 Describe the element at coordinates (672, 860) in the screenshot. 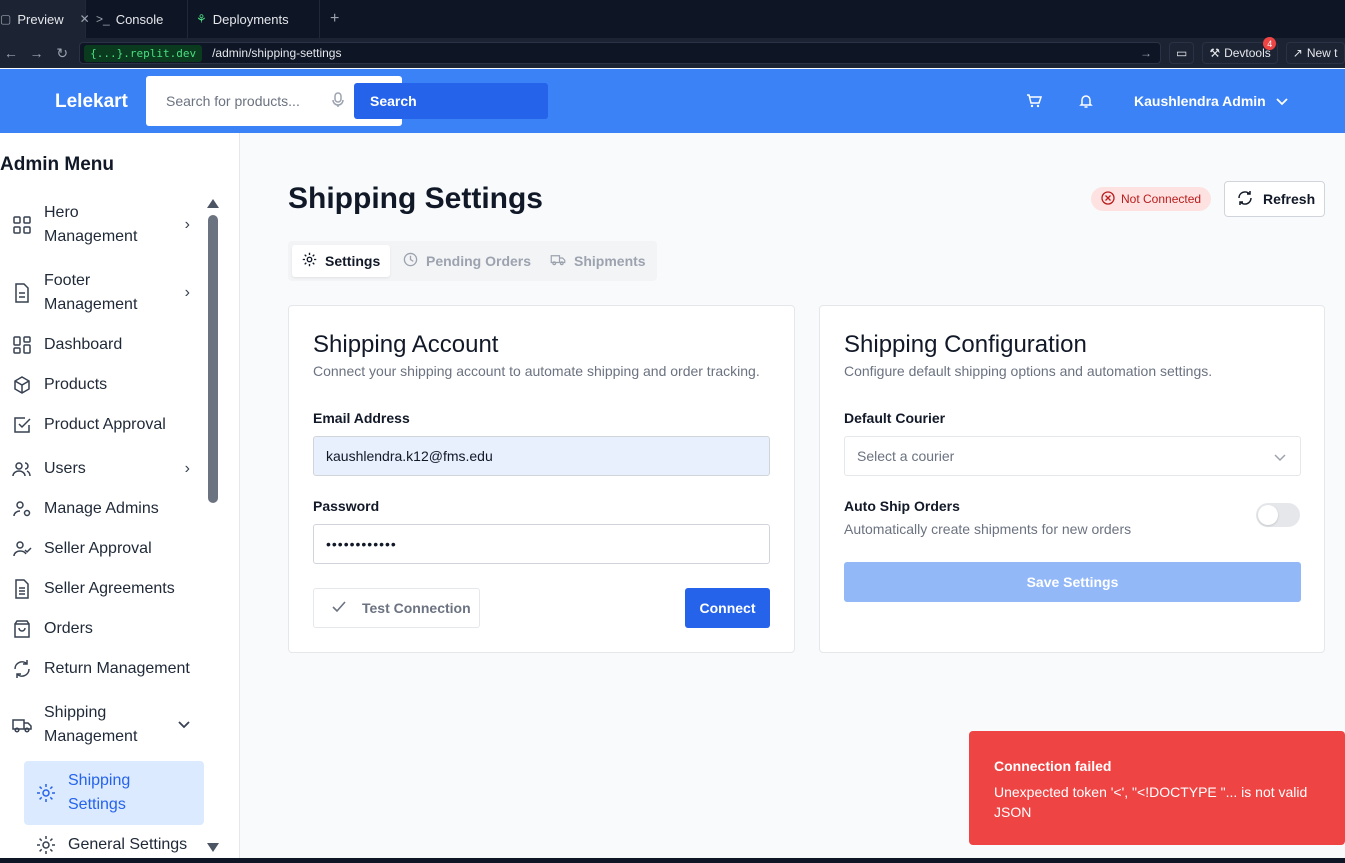

I see `bottom-edge` at that location.